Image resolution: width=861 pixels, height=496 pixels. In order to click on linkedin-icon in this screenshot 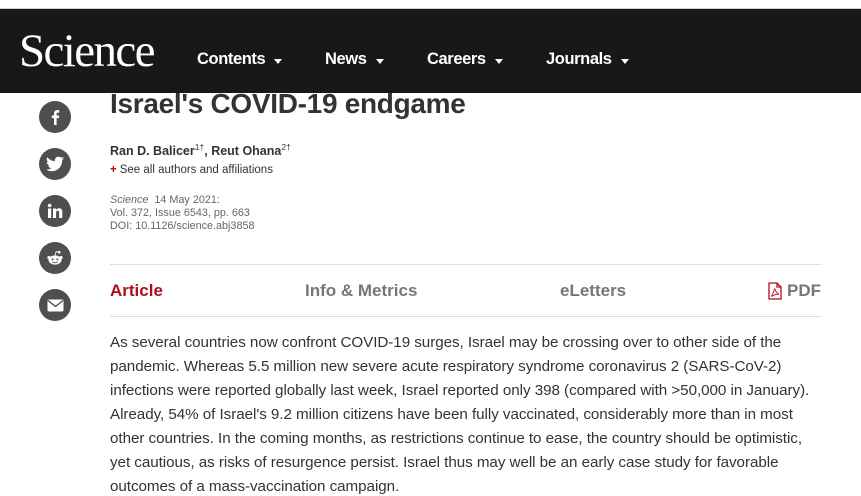, I will do `click(55, 210)`.